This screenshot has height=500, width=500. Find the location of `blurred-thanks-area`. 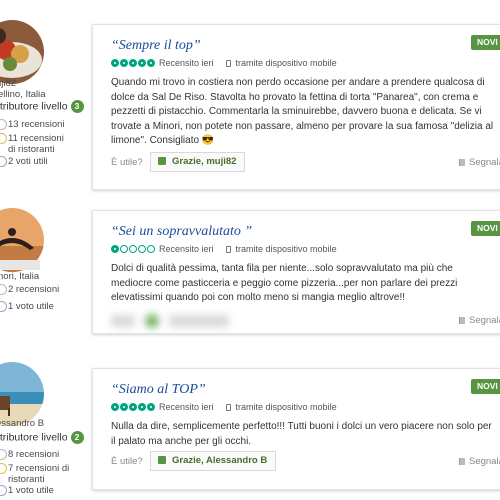

blurred-thanks-area is located at coordinates (194, 321).